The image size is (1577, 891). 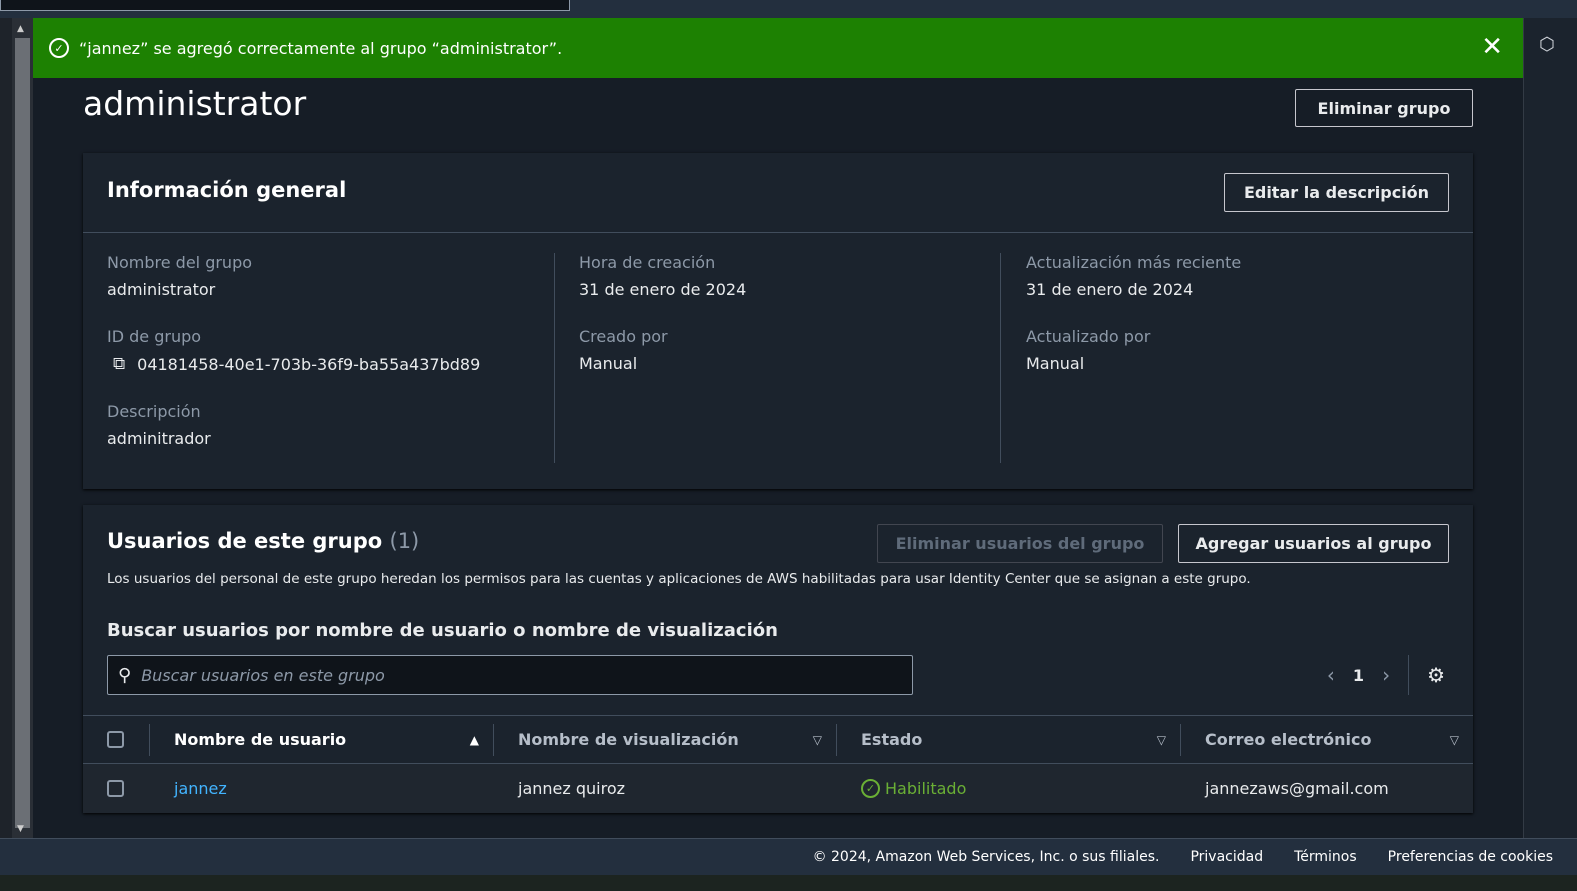 What do you see at coordinates (788, 9) in the screenshot?
I see `top-nav-bar` at bounding box center [788, 9].